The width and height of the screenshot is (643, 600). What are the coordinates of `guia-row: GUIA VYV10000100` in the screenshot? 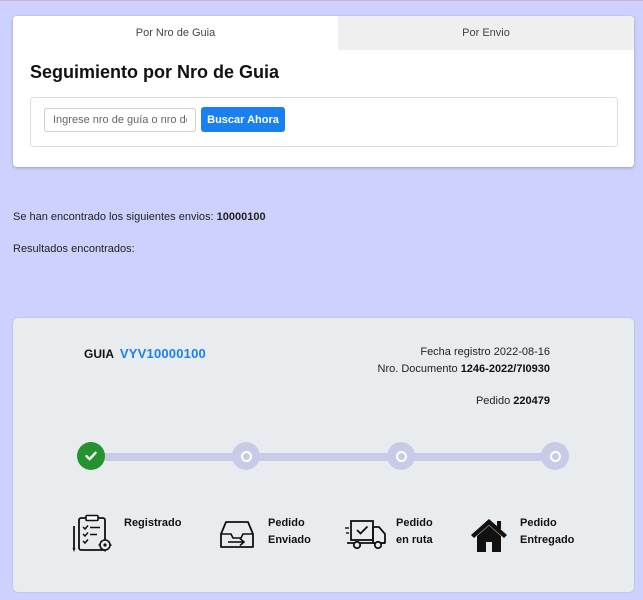 It's located at (145, 353).